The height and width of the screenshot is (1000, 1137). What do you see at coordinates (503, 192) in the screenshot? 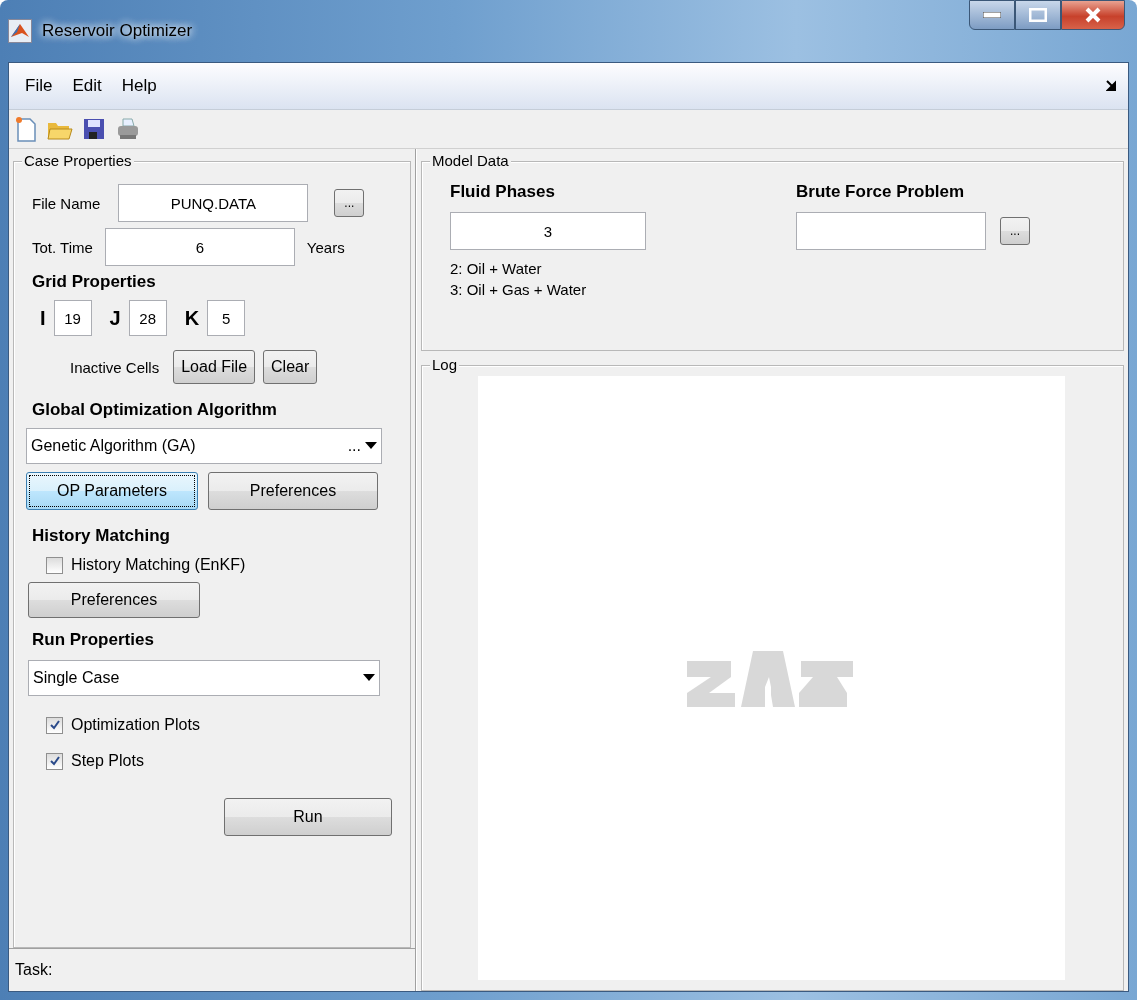
I see `section-heading: Fluid Phases` at bounding box center [503, 192].